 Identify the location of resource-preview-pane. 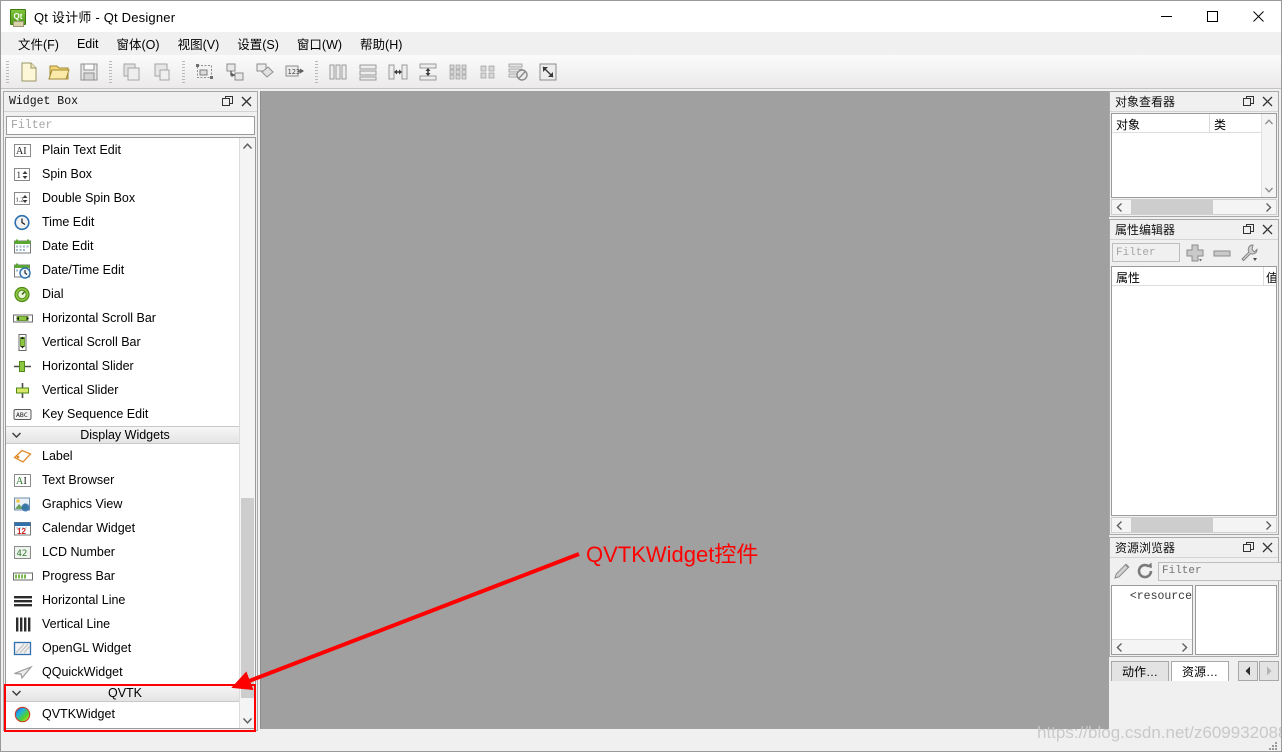
(1236, 620).